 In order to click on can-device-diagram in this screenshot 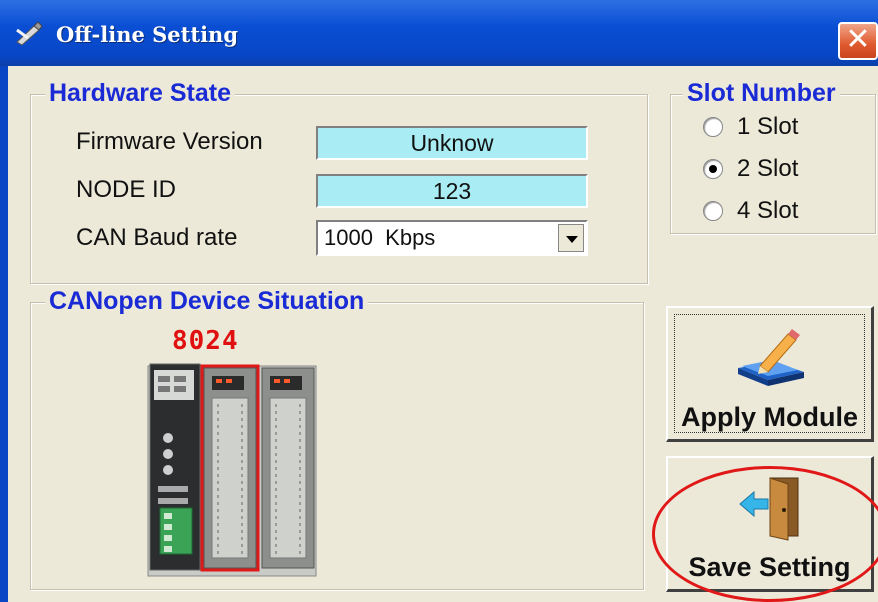, I will do `click(233, 471)`.